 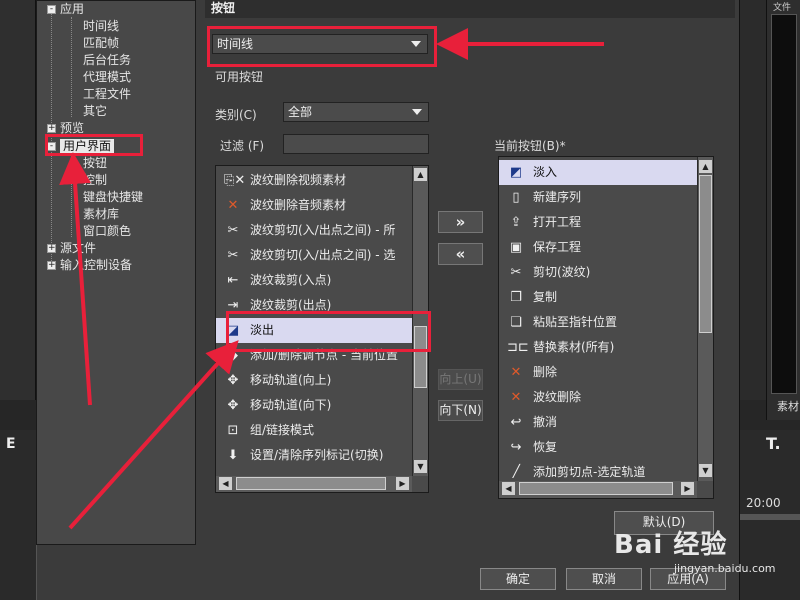 I want to click on arrow-to-fade-out, so click(x=153, y=435).